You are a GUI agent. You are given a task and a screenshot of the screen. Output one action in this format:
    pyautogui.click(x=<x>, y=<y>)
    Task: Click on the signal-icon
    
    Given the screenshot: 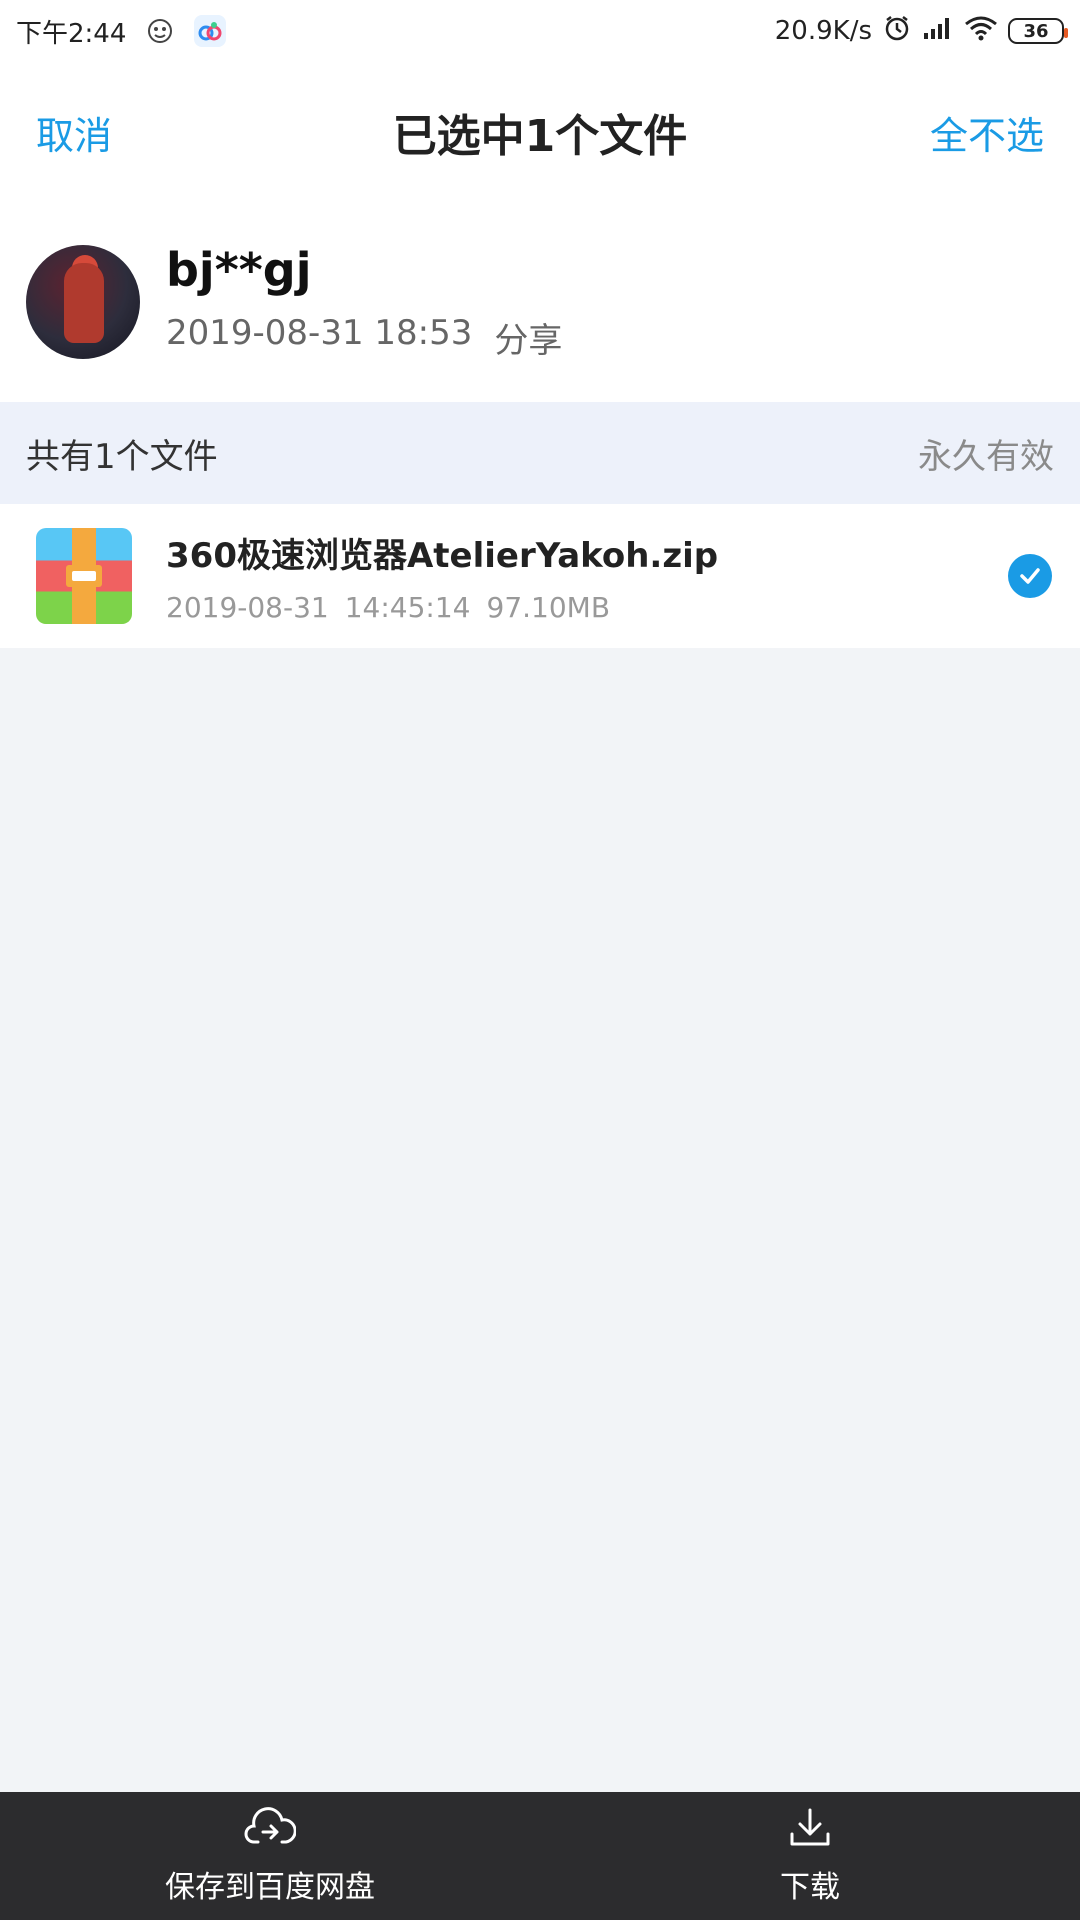 What is the action you would take?
    pyautogui.click(x=938, y=31)
    